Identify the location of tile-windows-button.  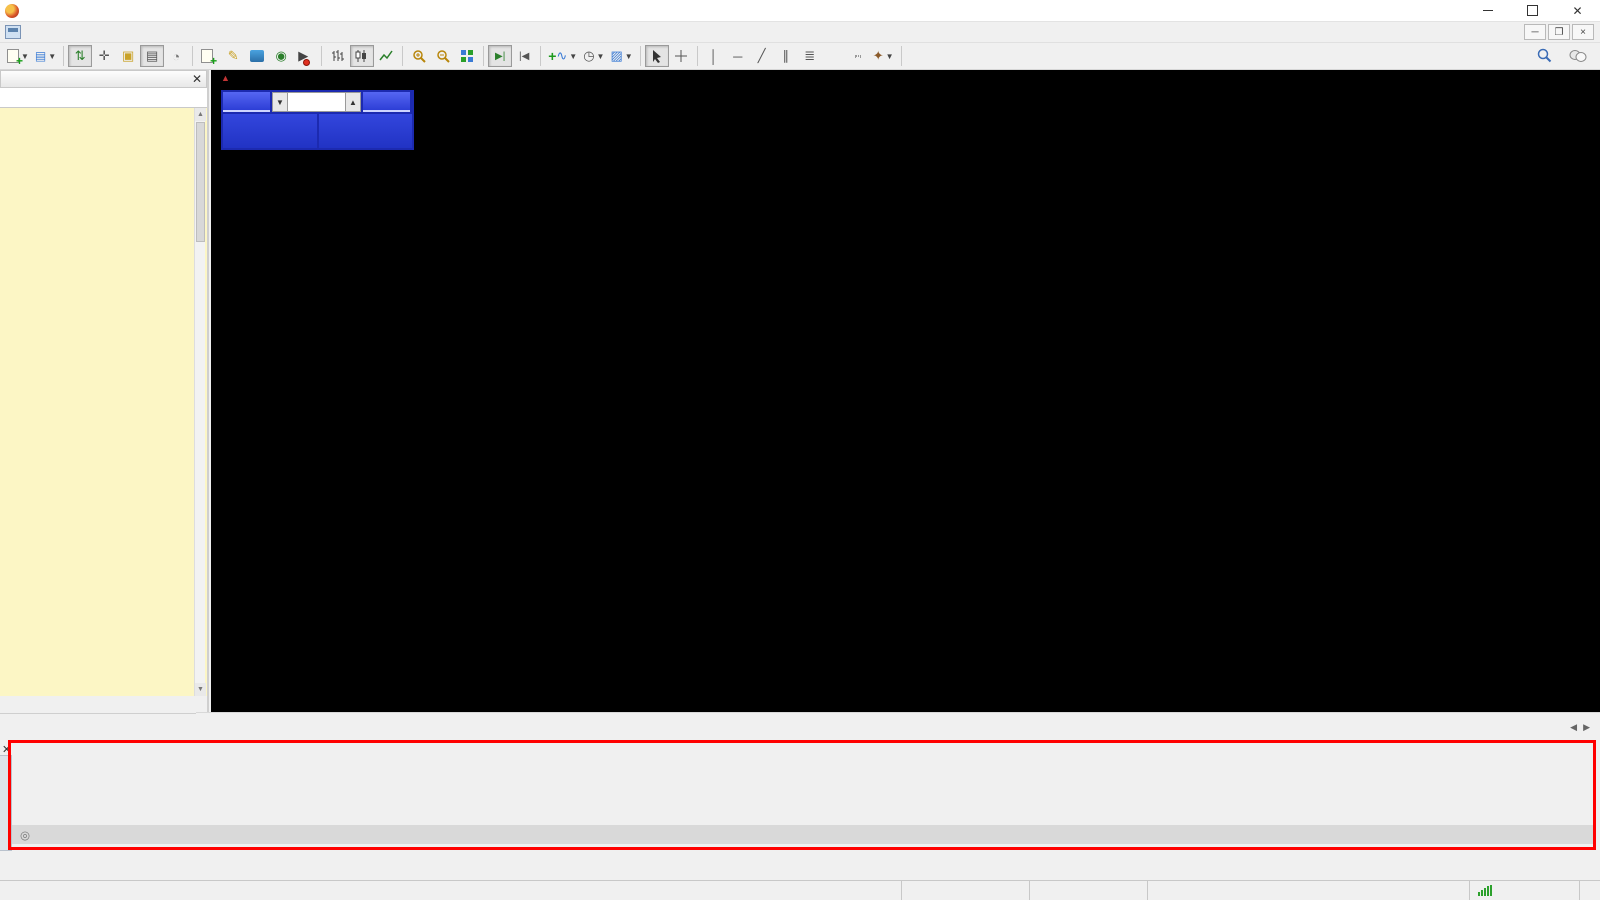
(467, 56).